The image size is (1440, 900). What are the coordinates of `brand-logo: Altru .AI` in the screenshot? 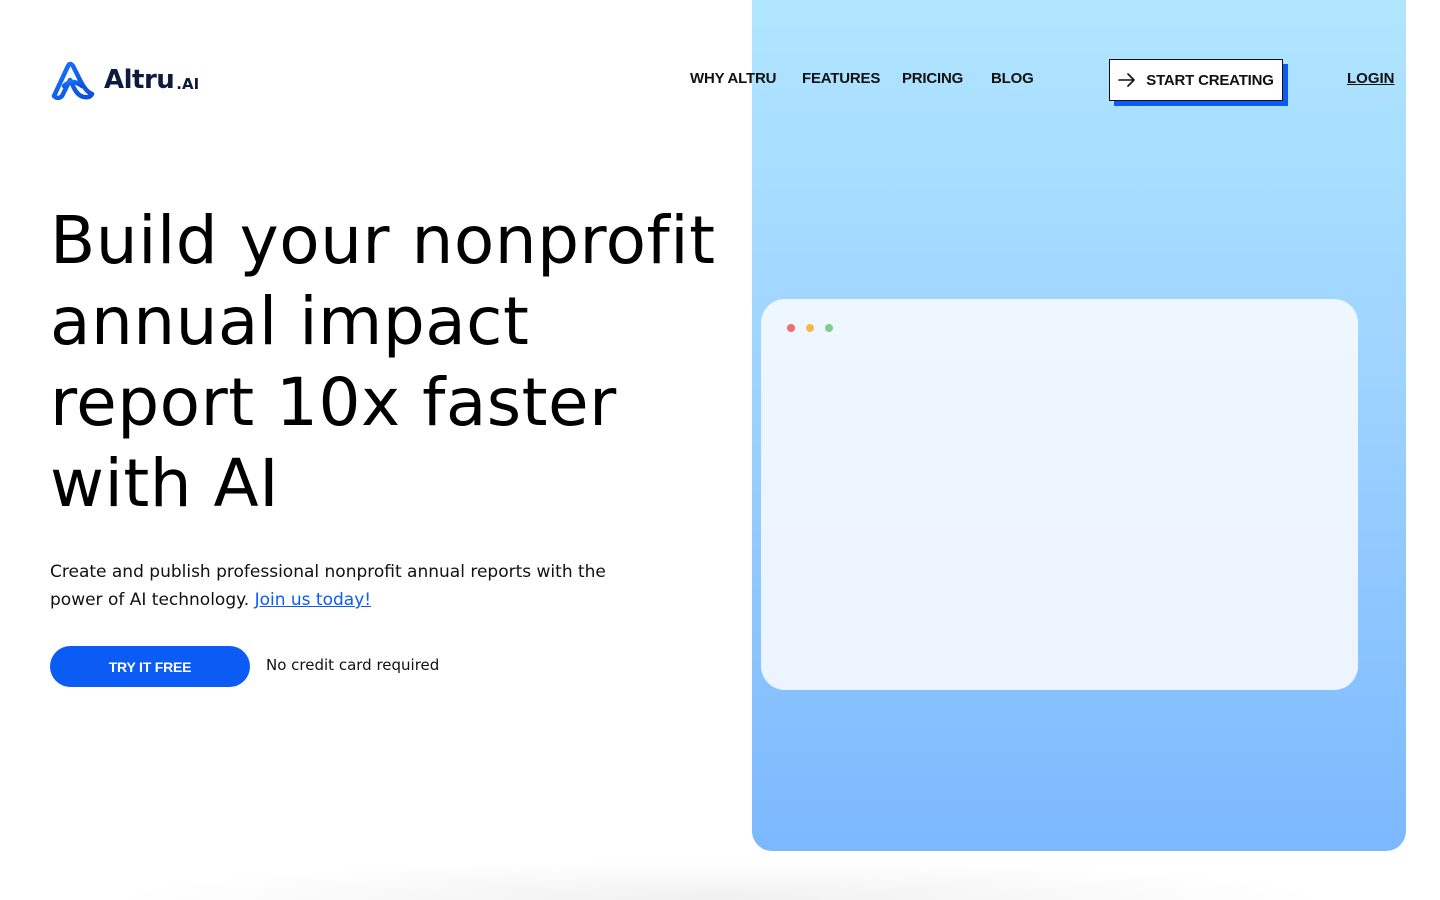 It's located at (124, 80).